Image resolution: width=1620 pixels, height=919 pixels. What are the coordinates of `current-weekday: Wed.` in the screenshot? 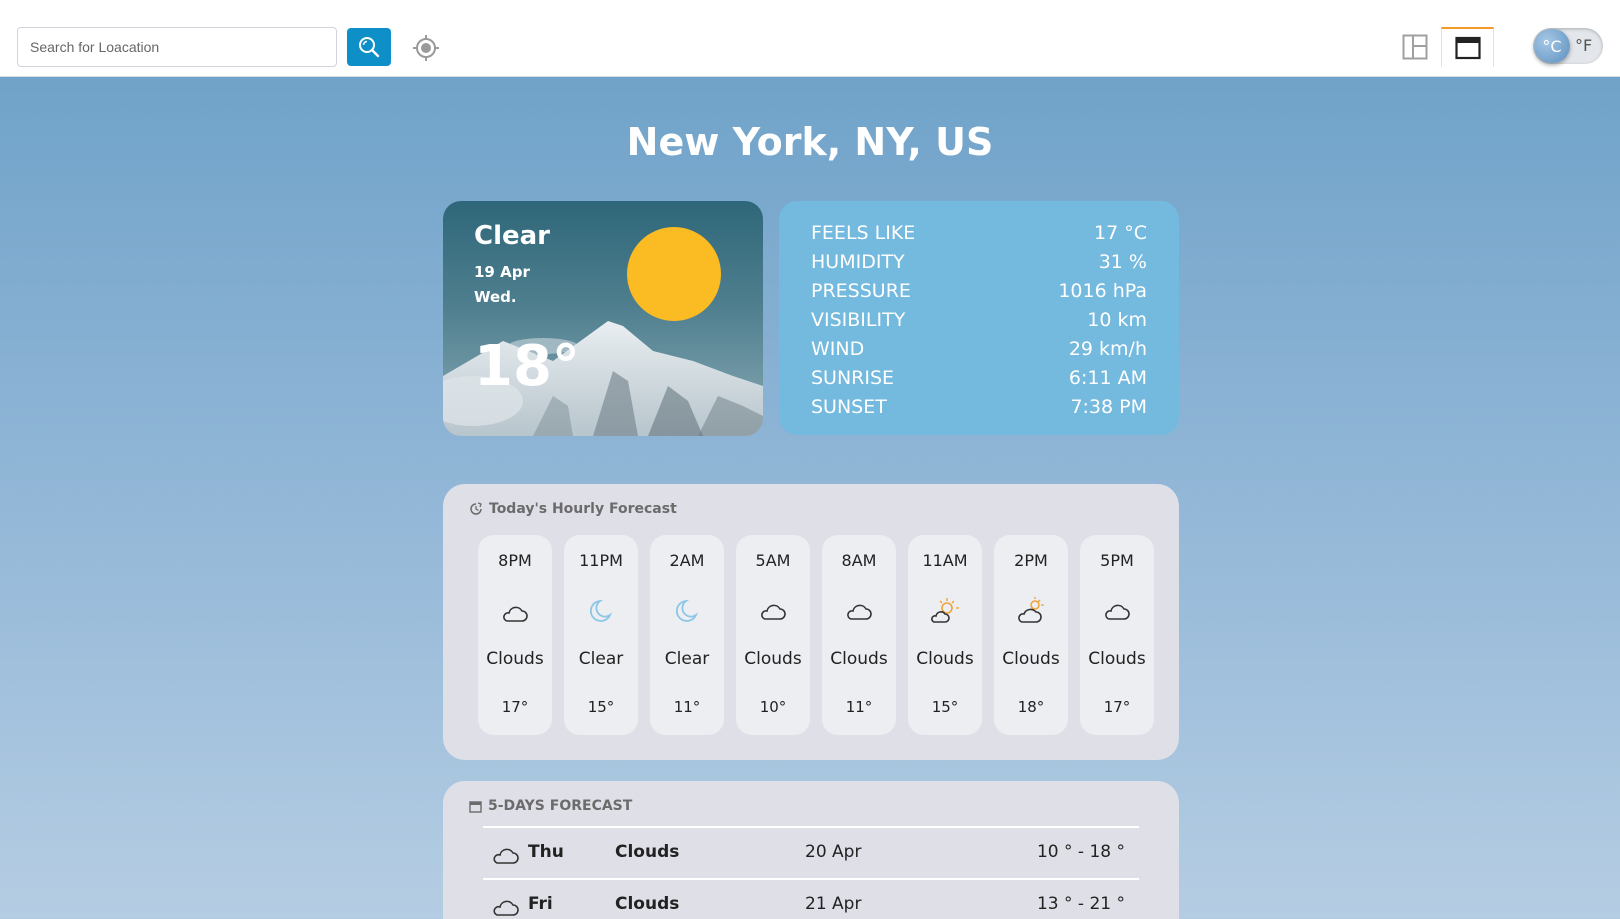 It's located at (495, 297).